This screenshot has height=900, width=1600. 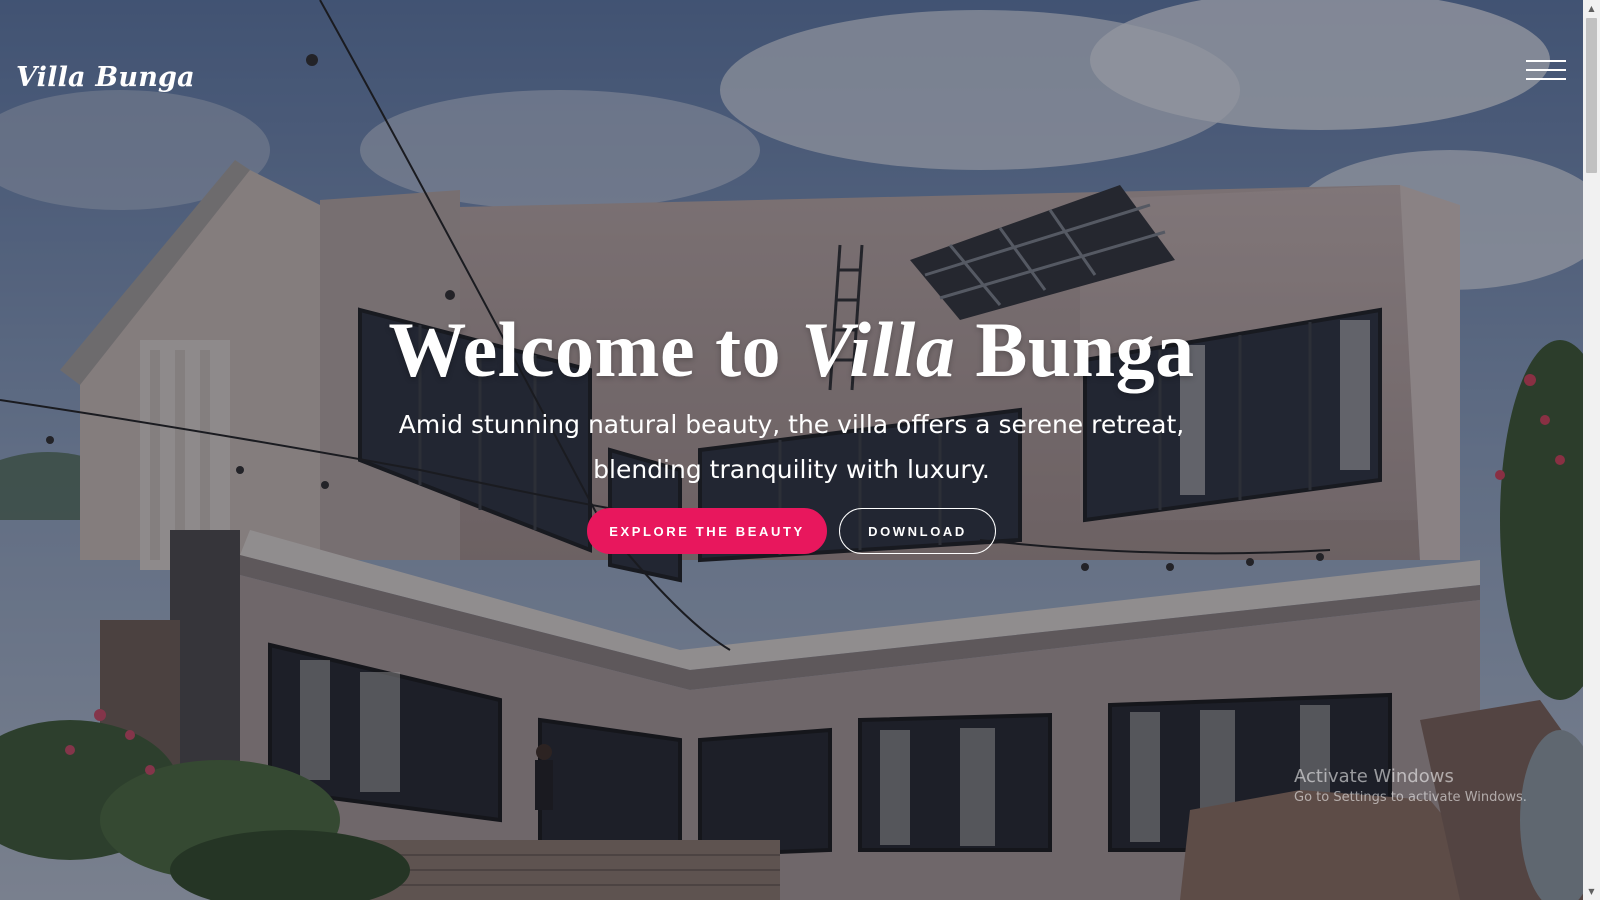 What do you see at coordinates (878, 349) in the screenshot?
I see `hero-title-accent: Villa` at bounding box center [878, 349].